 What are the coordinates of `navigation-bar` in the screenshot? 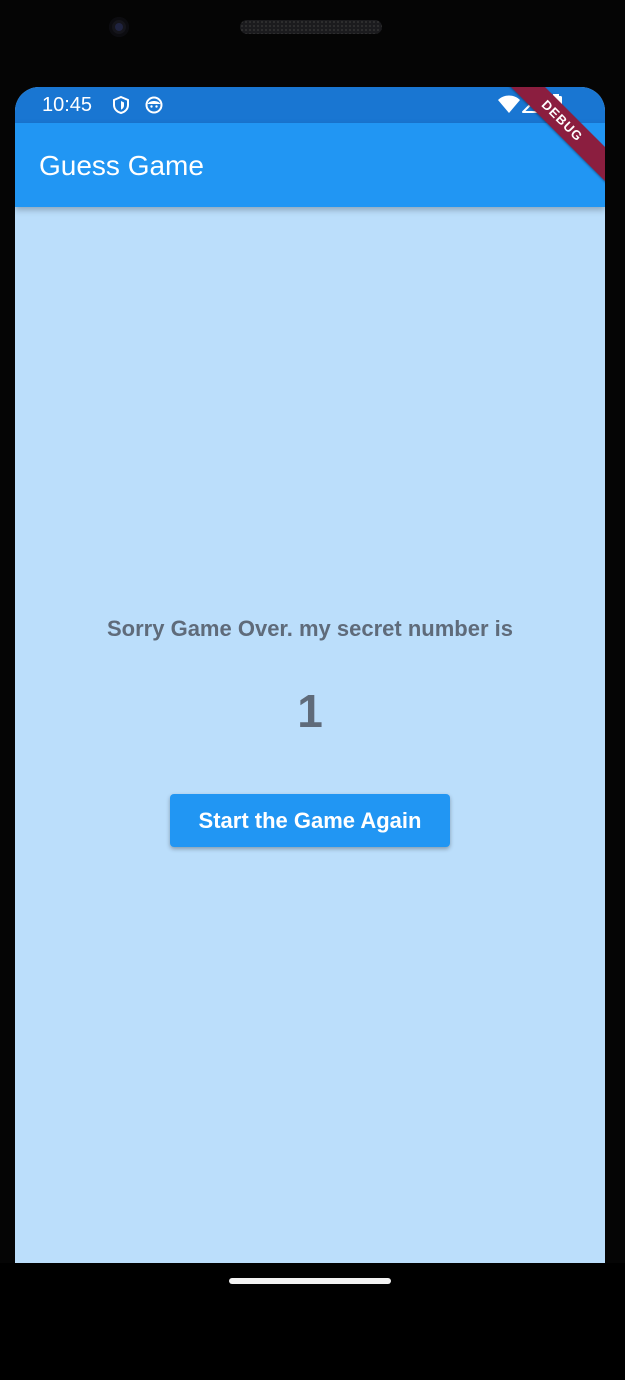 It's located at (312, 1321).